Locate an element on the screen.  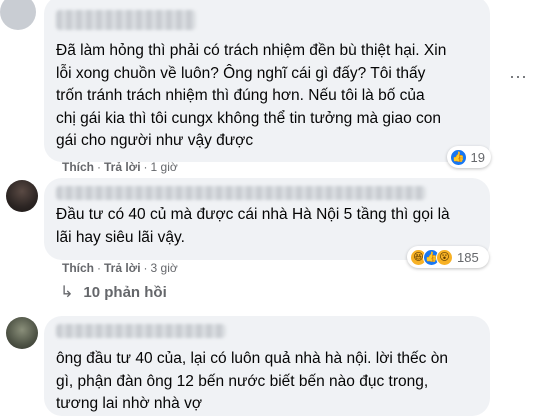
view-replies-link: ↳ 10 phản hồi is located at coordinates (113, 292).